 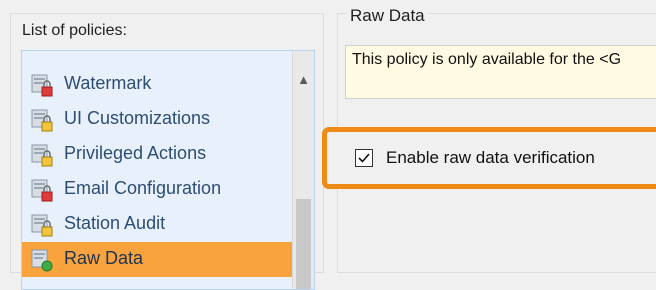 What do you see at coordinates (303, 80) in the screenshot?
I see `scroll-up-arrow-icon: ▲` at bounding box center [303, 80].